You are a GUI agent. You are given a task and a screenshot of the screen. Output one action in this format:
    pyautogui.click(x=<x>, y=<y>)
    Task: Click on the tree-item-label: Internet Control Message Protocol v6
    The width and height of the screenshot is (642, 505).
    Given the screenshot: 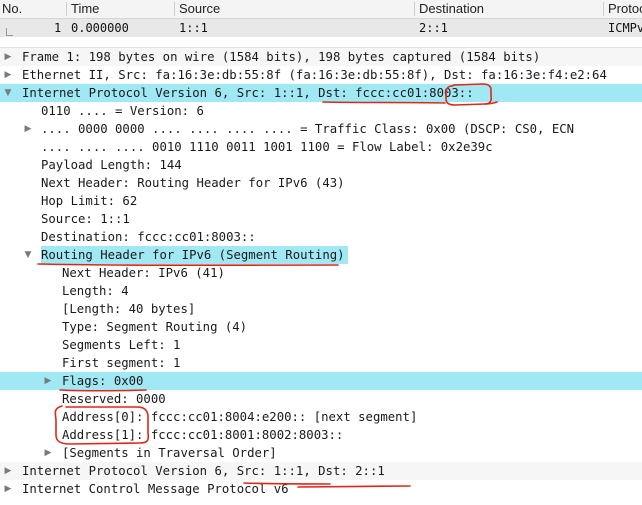 What is the action you would take?
    pyautogui.click(x=155, y=489)
    